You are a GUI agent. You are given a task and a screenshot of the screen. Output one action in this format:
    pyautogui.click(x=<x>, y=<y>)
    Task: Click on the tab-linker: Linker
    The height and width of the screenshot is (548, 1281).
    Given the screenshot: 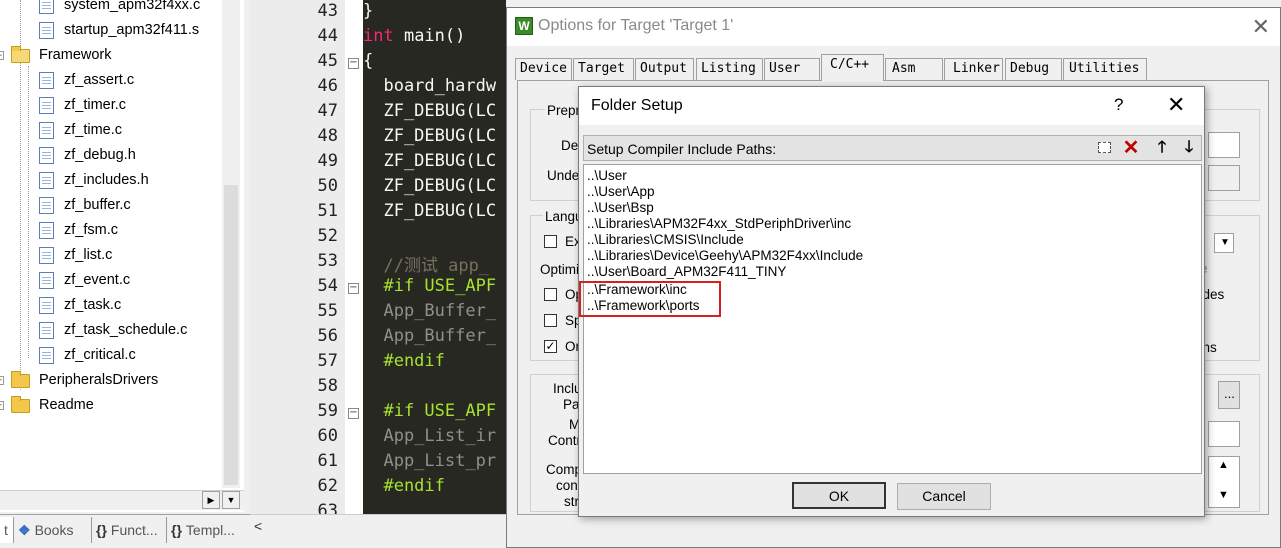 What is the action you would take?
    pyautogui.click(x=973, y=69)
    